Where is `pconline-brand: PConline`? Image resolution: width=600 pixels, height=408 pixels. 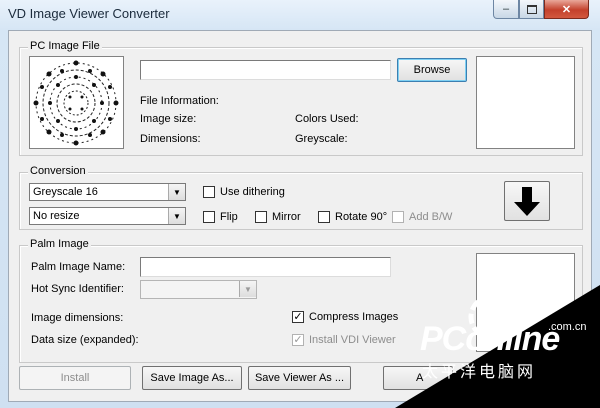 pconline-brand: PConline is located at coordinates (490, 339).